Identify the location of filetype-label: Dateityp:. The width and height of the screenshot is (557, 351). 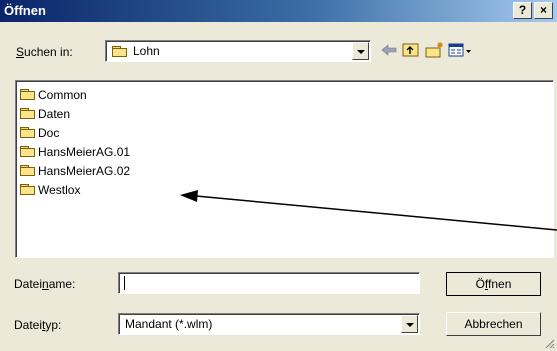
(38, 325).